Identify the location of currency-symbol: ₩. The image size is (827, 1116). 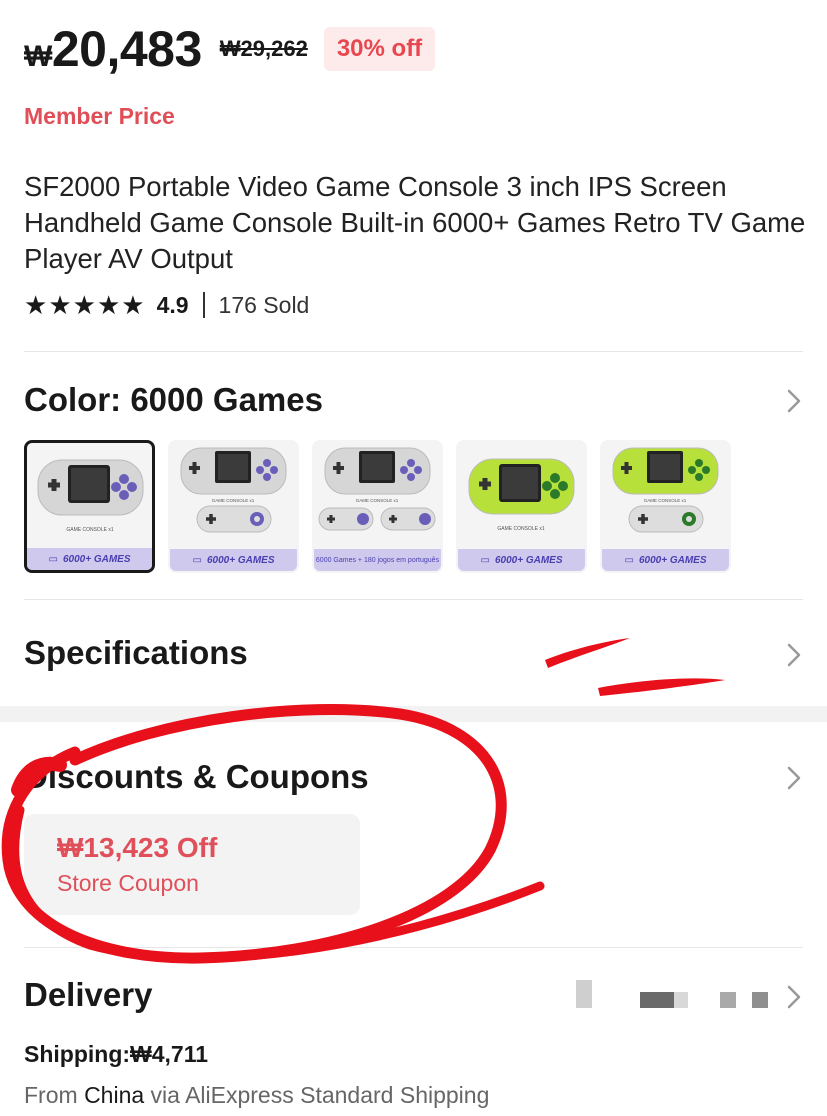
(38, 56).